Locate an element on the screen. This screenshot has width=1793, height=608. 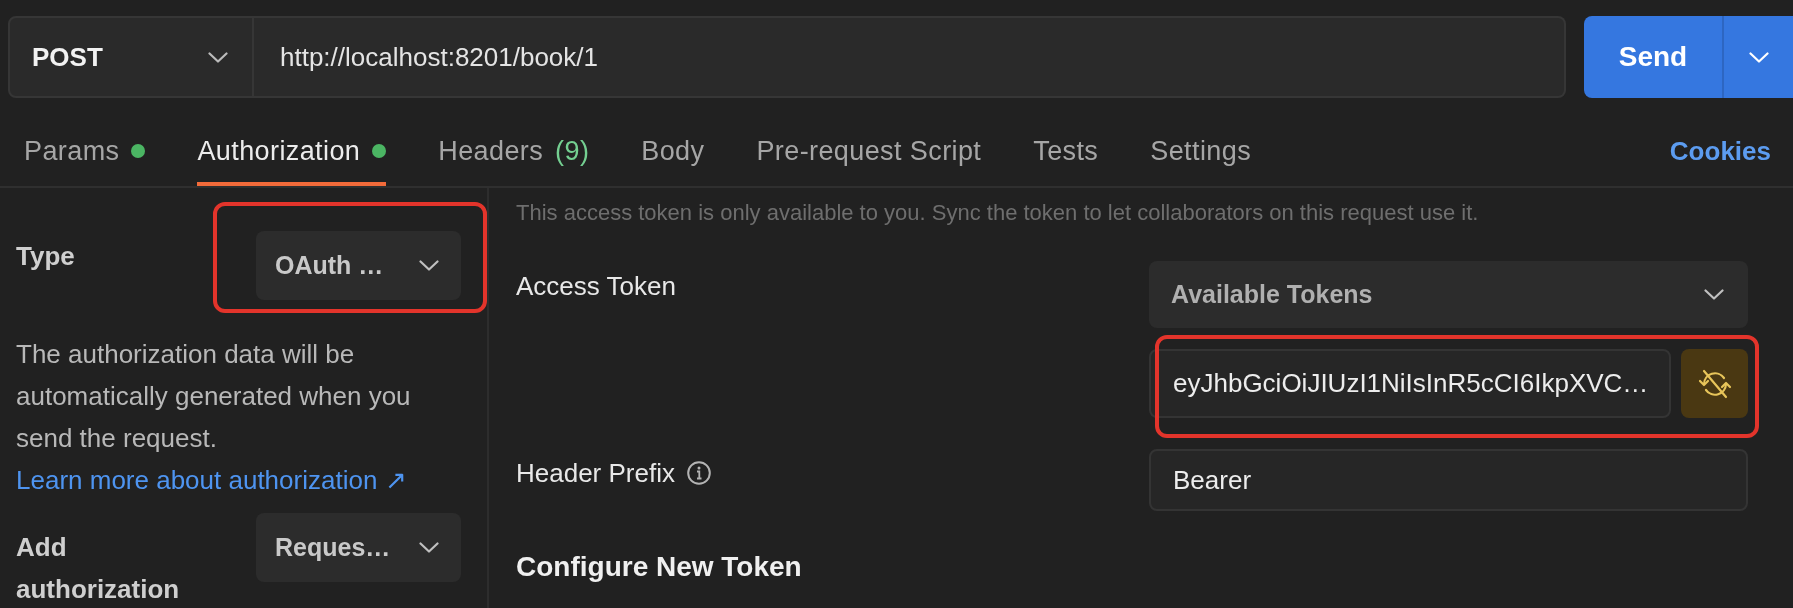
field-label: Header Prefix is located at coordinates (595, 473).